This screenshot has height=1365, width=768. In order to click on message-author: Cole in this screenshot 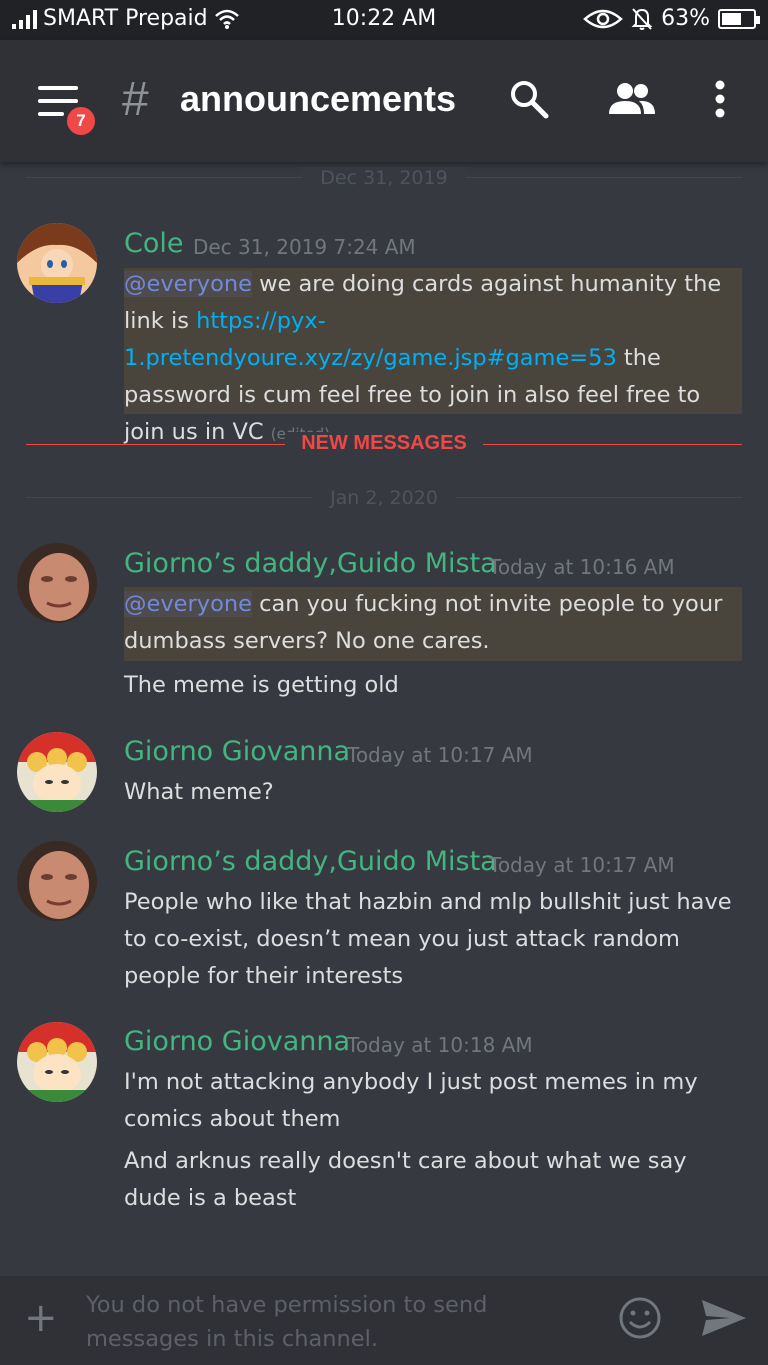, I will do `click(153, 243)`.